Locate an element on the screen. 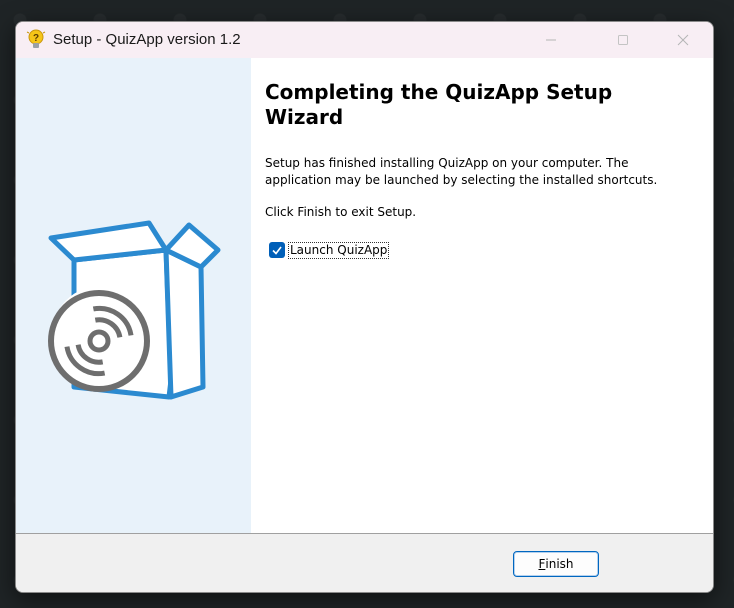 This screenshot has width=734, height=608. checkmark-icon is located at coordinates (277, 250).